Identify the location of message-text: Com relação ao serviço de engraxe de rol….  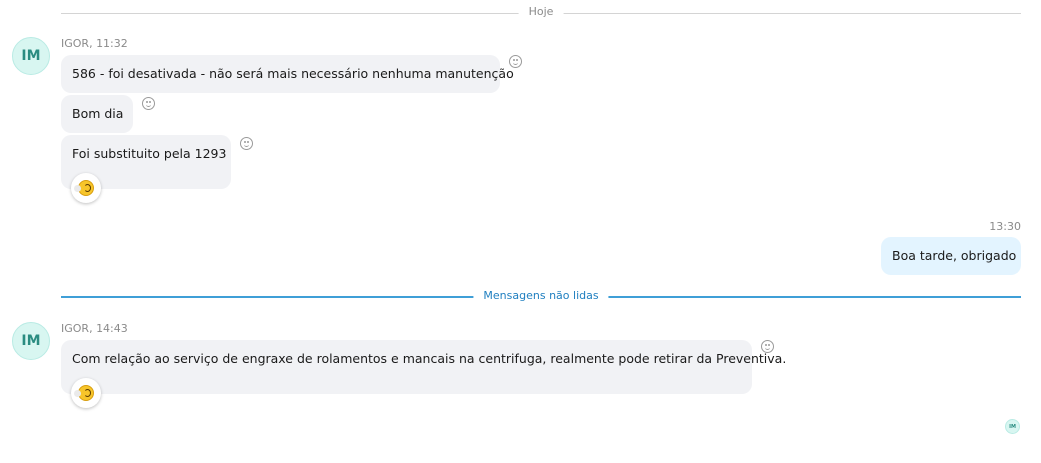
(429, 358).